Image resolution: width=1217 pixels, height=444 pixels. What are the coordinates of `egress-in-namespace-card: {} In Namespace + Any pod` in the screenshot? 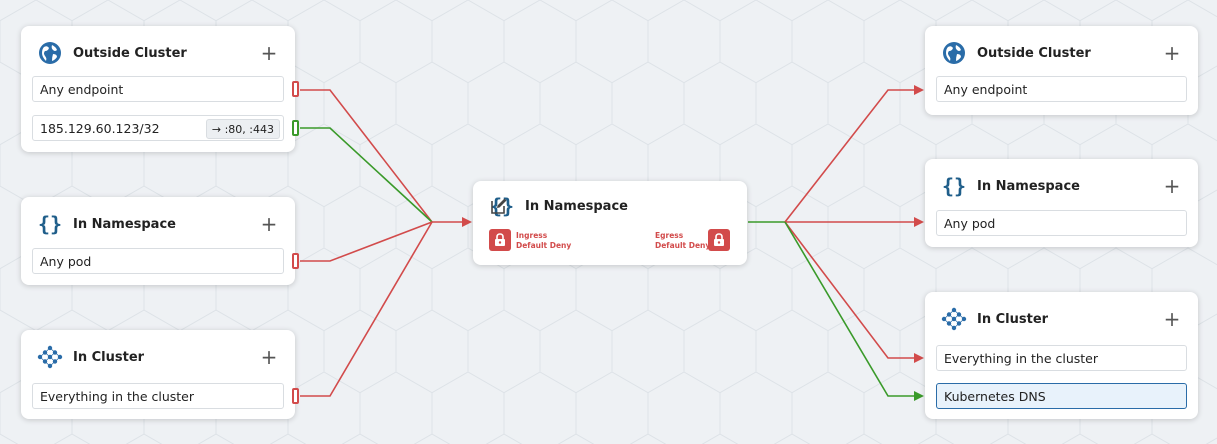 It's located at (1061, 203).